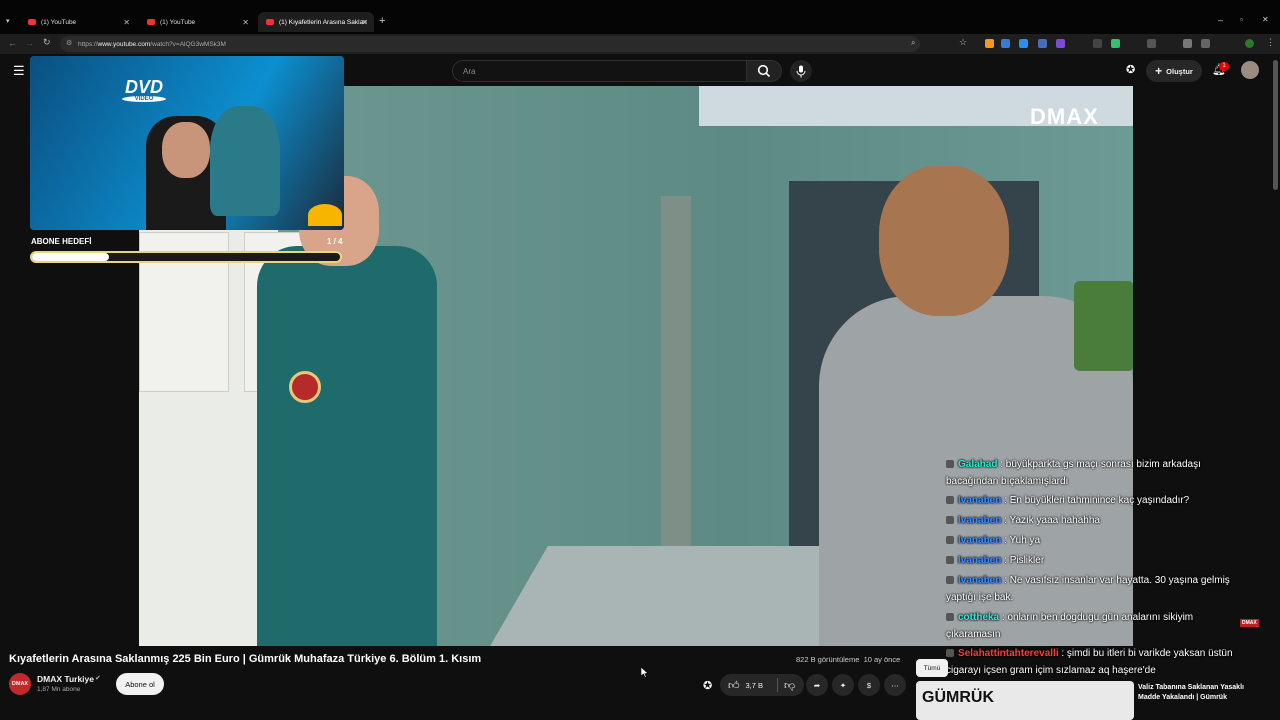 The width and height of the screenshot is (1280, 720). I want to click on subscriber-goal-count: 1 / 4, so click(335, 241).